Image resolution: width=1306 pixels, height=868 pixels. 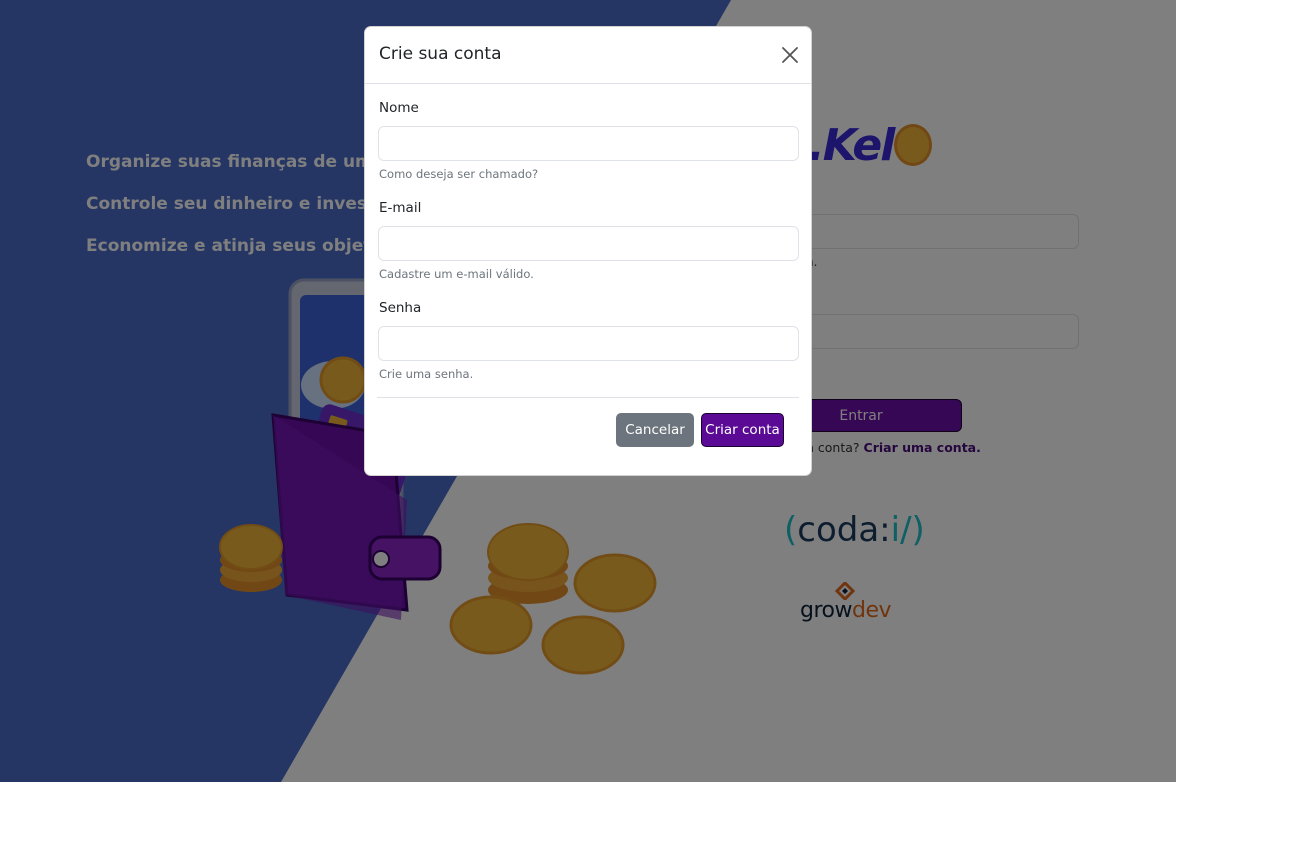 I want to click on password-label: Senha, so click(x=400, y=308).